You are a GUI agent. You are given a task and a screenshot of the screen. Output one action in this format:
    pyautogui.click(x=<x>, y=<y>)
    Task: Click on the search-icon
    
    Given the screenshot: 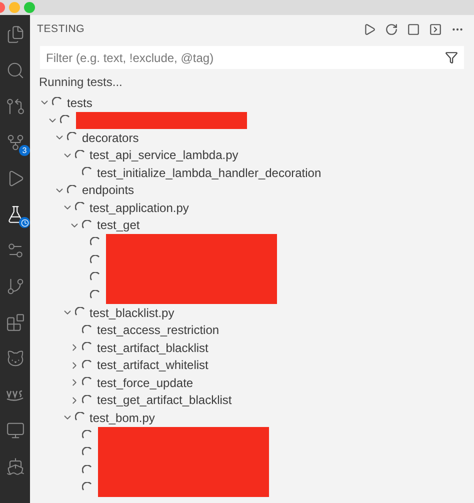 What is the action you would take?
    pyautogui.click(x=15, y=70)
    